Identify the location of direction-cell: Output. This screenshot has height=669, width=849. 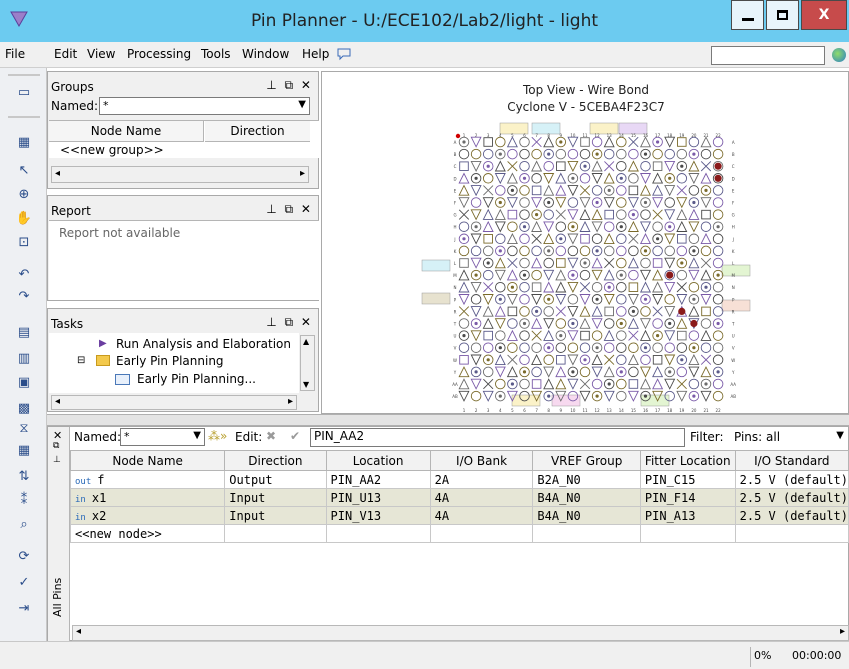
(275, 479).